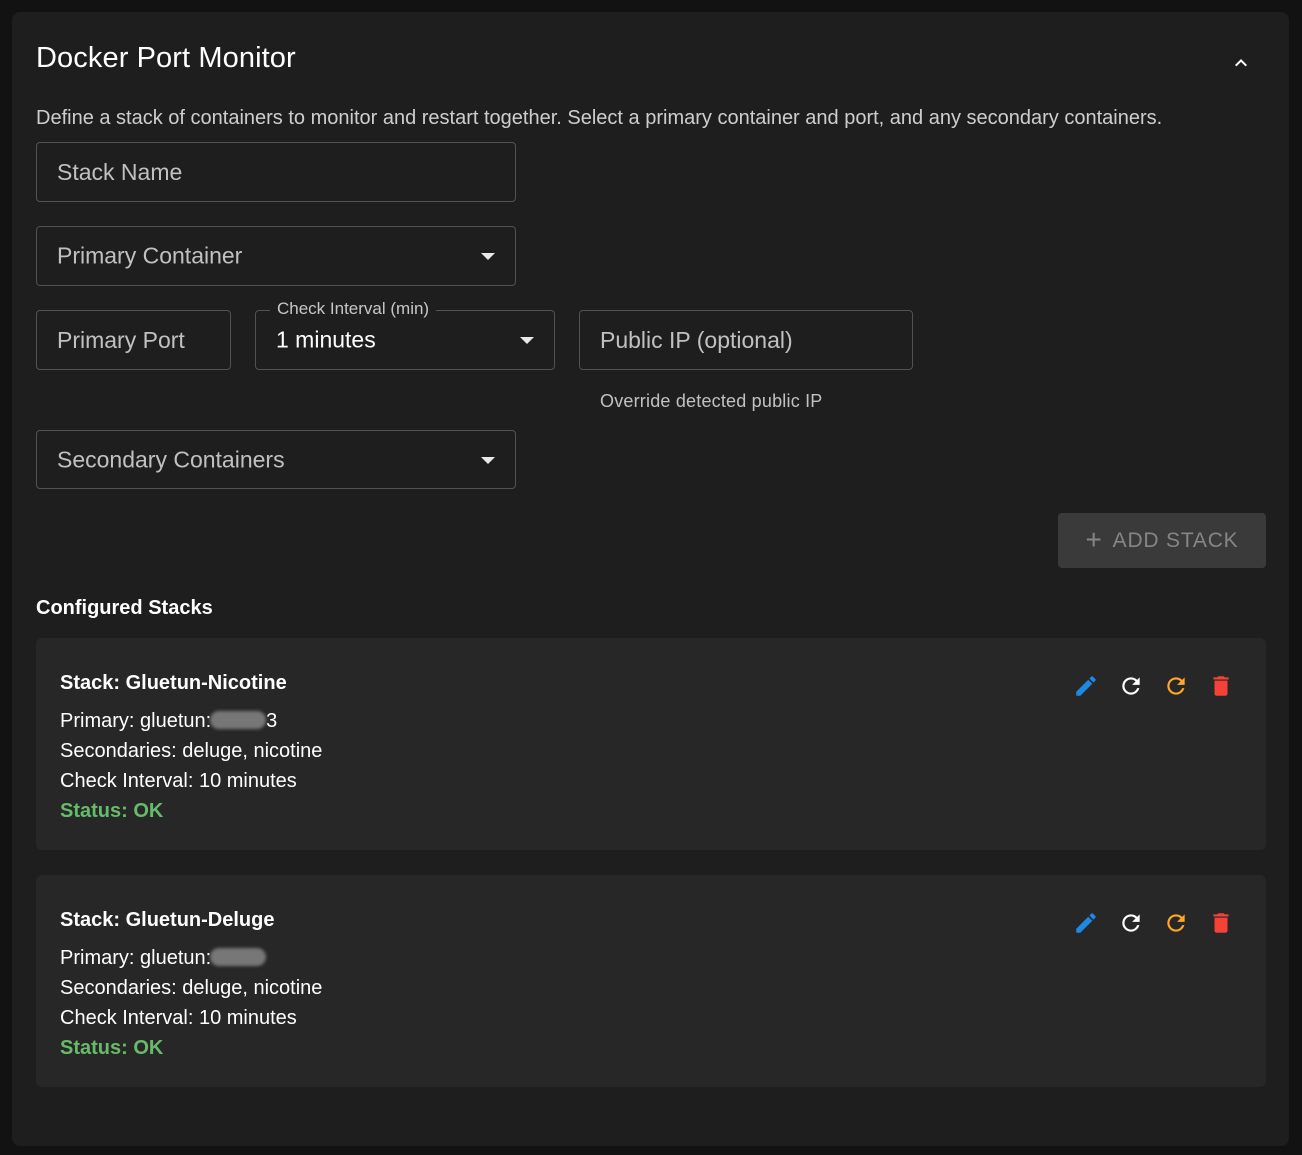  I want to click on plus-icon: +, so click(1094, 539).